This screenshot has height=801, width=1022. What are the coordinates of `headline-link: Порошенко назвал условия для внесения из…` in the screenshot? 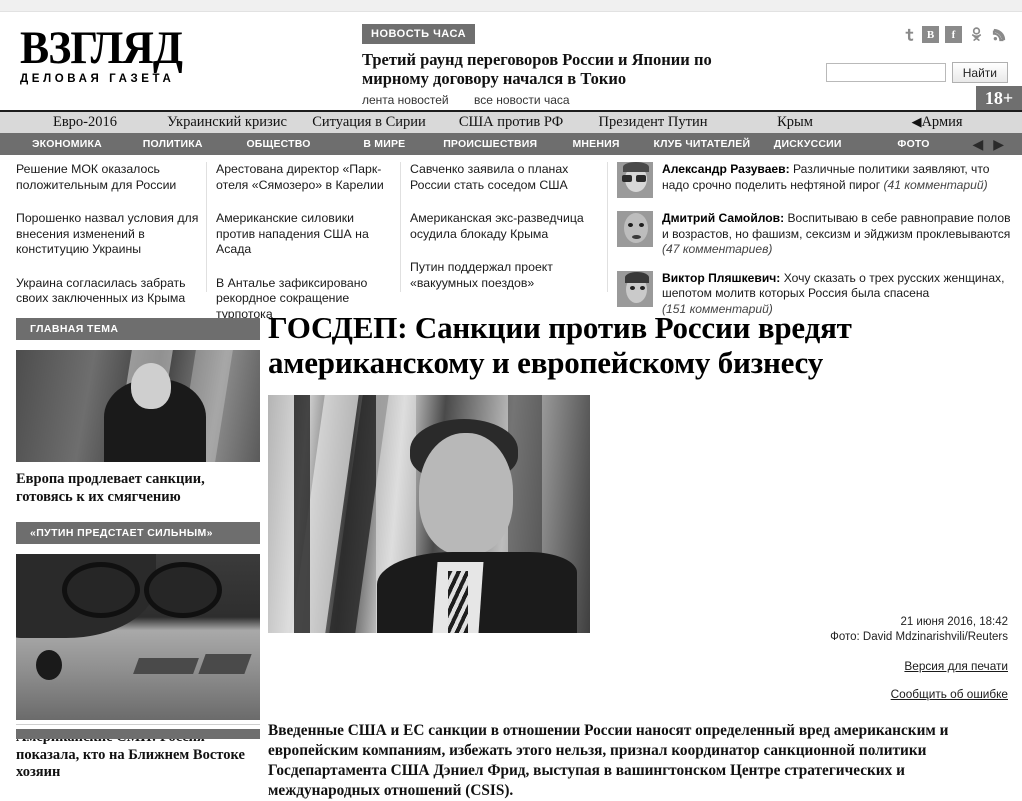 It's located at (108, 234).